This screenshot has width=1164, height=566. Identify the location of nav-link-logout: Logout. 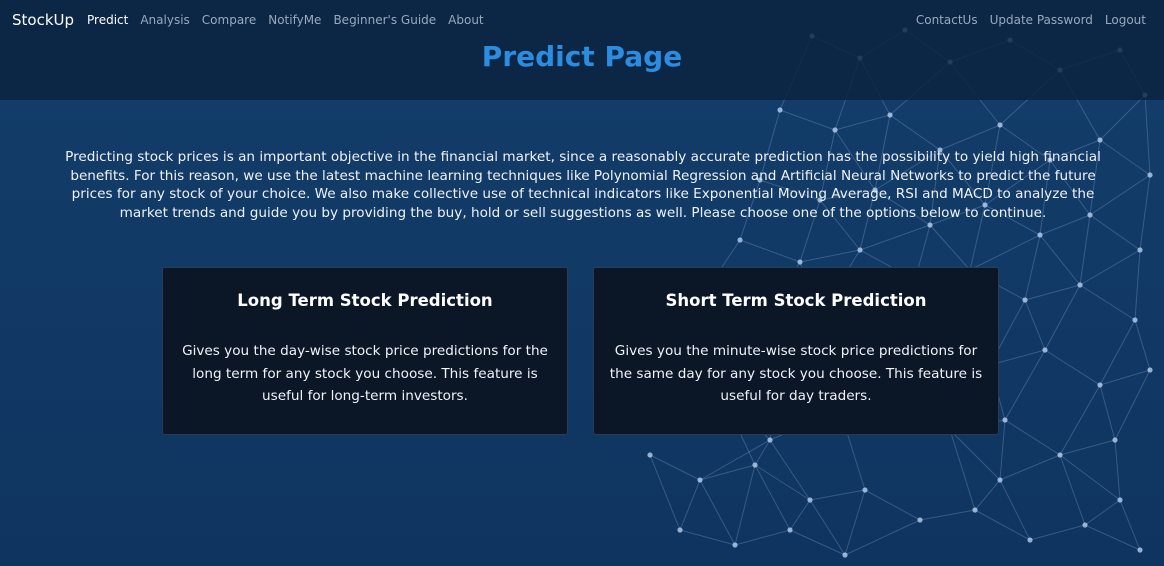
(1125, 20).